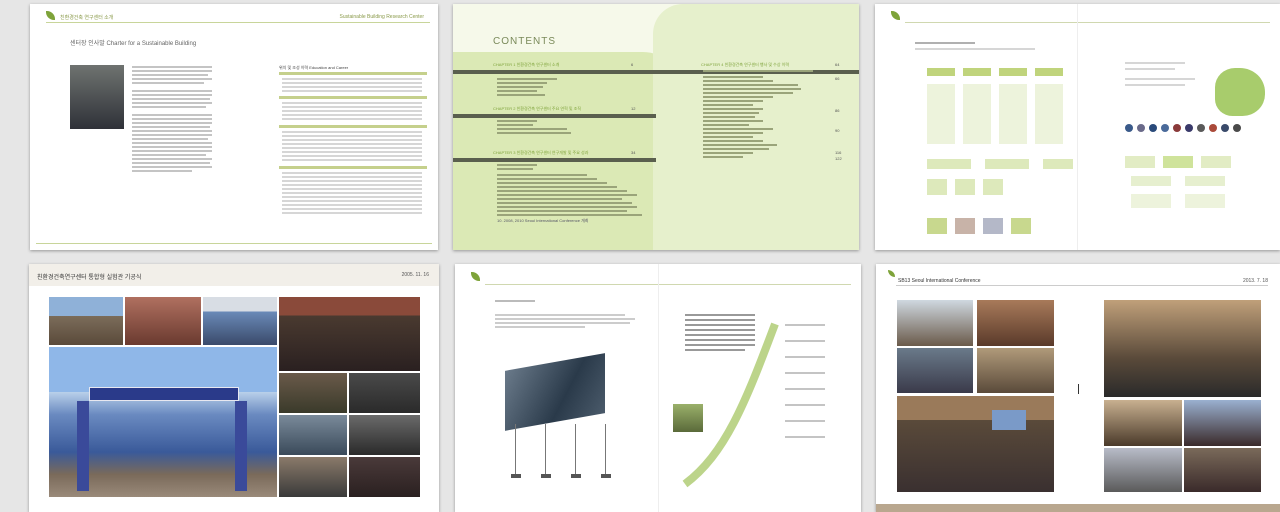 Image resolution: width=1280 pixels, height=512 pixels. What do you see at coordinates (151, 44) in the screenshot?
I see `title-en: Charter for a Sustainable Building` at bounding box center [151, 44].